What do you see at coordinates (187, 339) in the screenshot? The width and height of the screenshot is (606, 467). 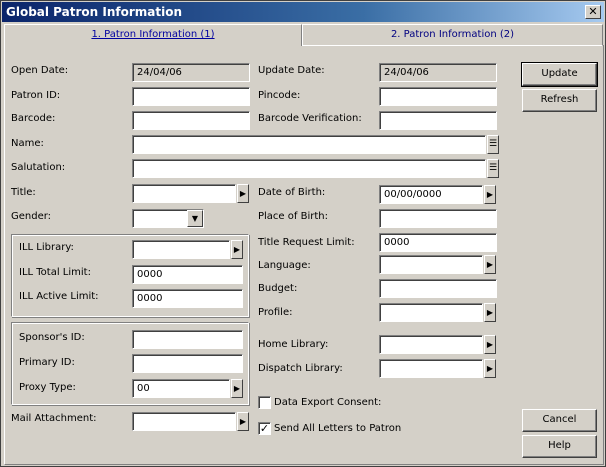 I see `sponsor-id-field` at bounding box center [187, 339].